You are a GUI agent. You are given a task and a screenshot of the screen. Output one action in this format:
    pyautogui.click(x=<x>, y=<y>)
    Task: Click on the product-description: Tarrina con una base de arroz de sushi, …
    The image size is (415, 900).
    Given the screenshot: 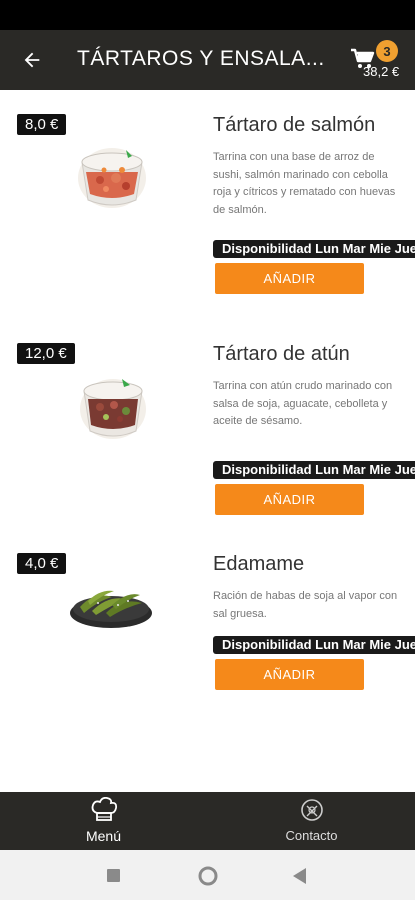 What is the action you would take?
    pyautogui.click(x=304, y=183)
    